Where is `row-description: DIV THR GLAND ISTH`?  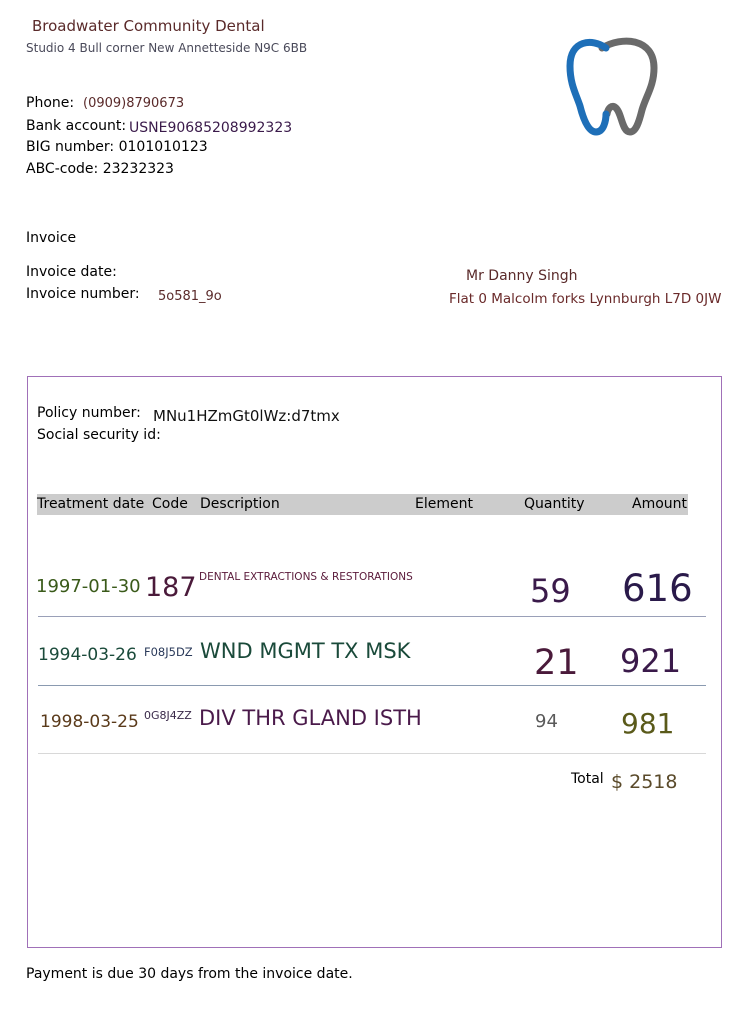 row-description: DIV THR GLAND ISTH is located at coordinates (310, 718).